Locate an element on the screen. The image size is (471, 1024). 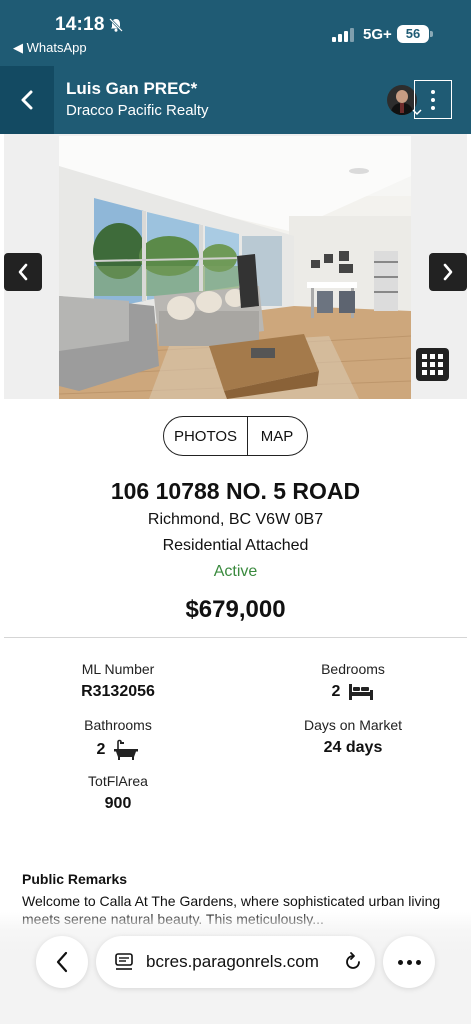
url-bar: bcres.paragonrels.com is located at coordinates (235, 962).